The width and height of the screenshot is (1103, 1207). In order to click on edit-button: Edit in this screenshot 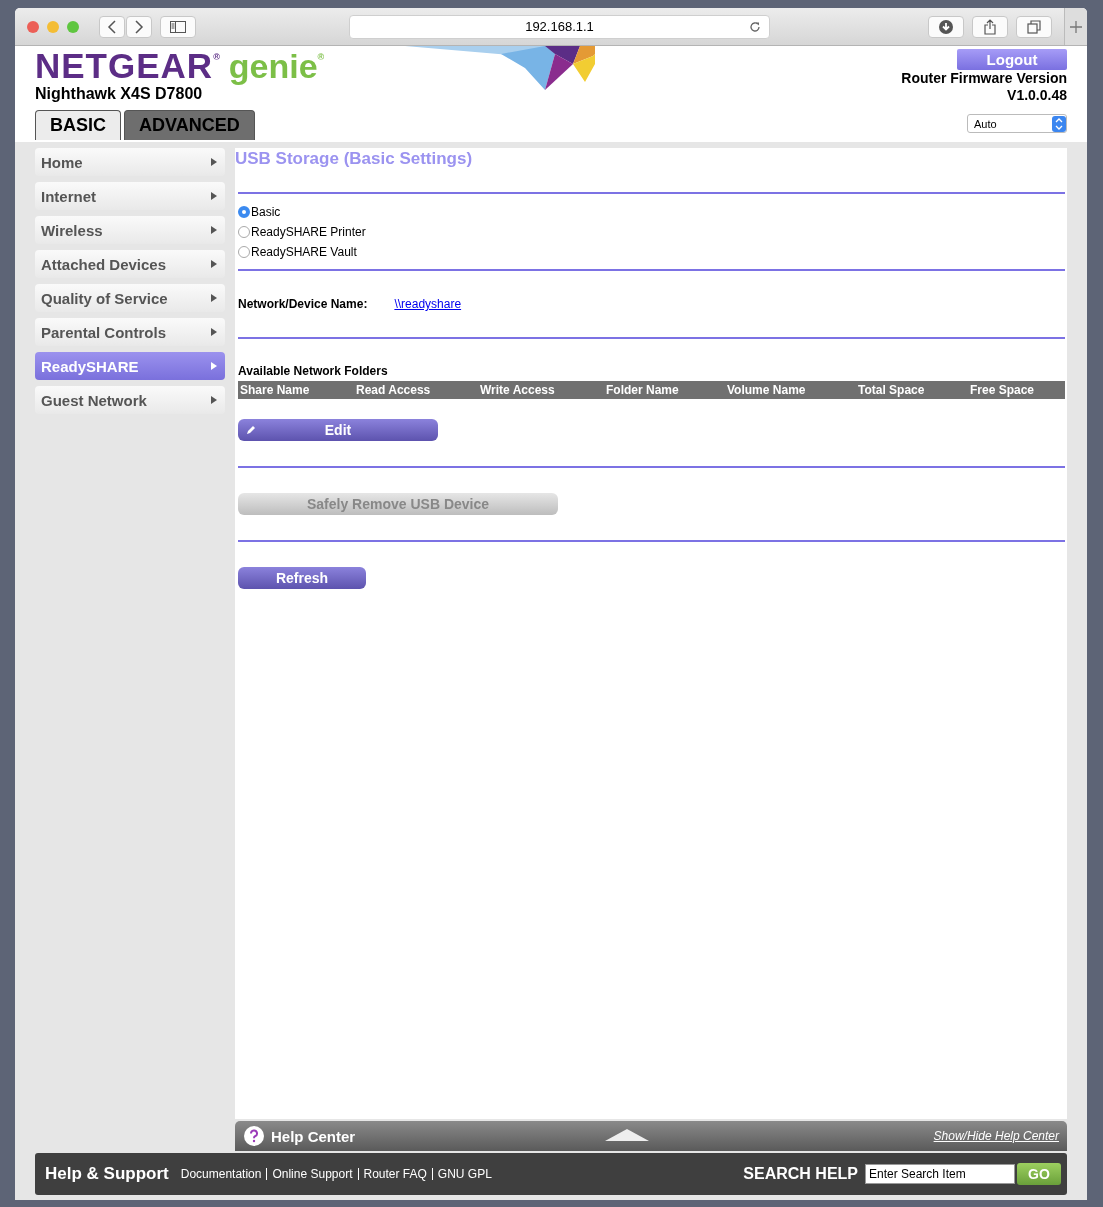, I will do `click(338, 430)`.